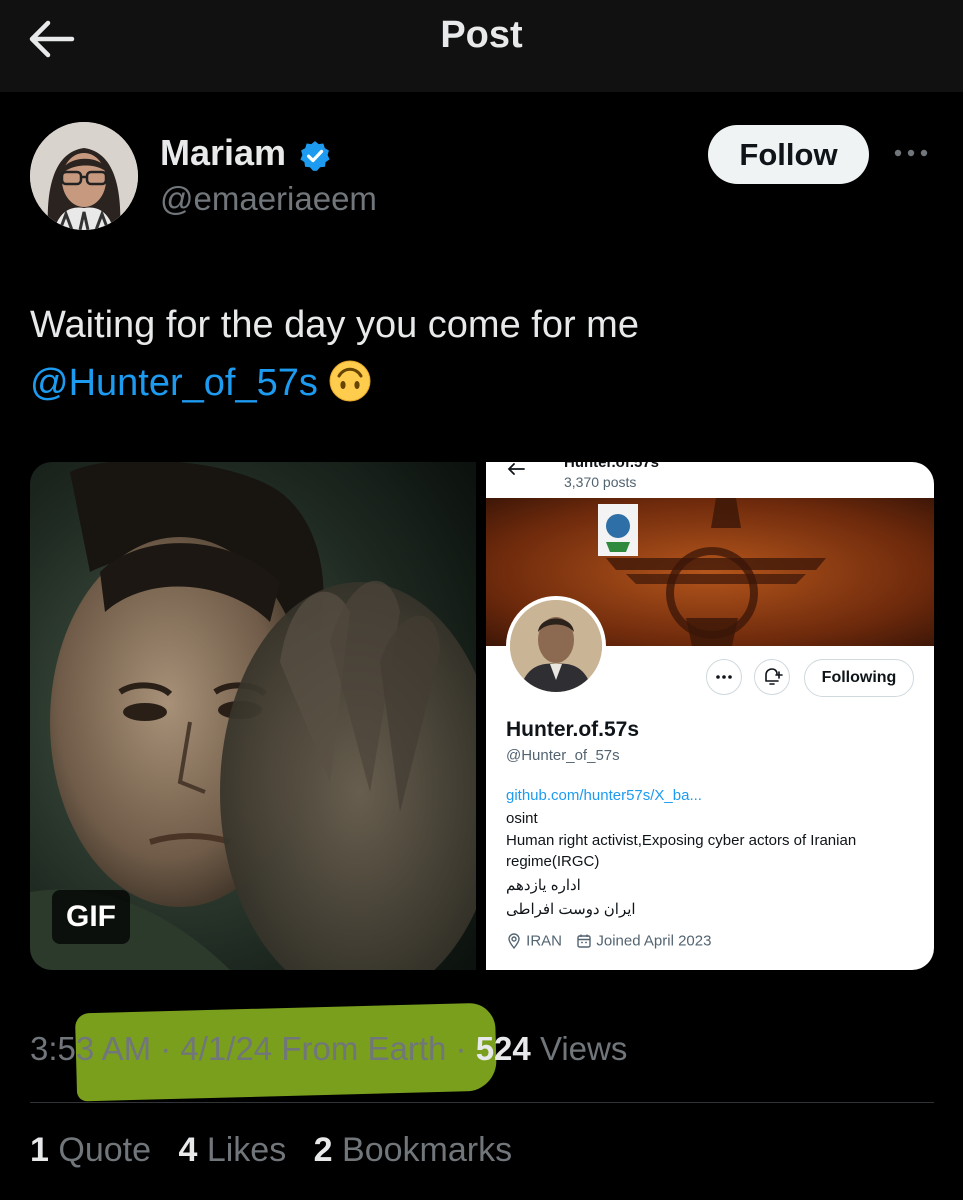 This screenshot has width=963, height=1200. What do you see at coordinates (481, 35) in the screenshot?
I see `page-title: Post` at bounding box center [481, 35].